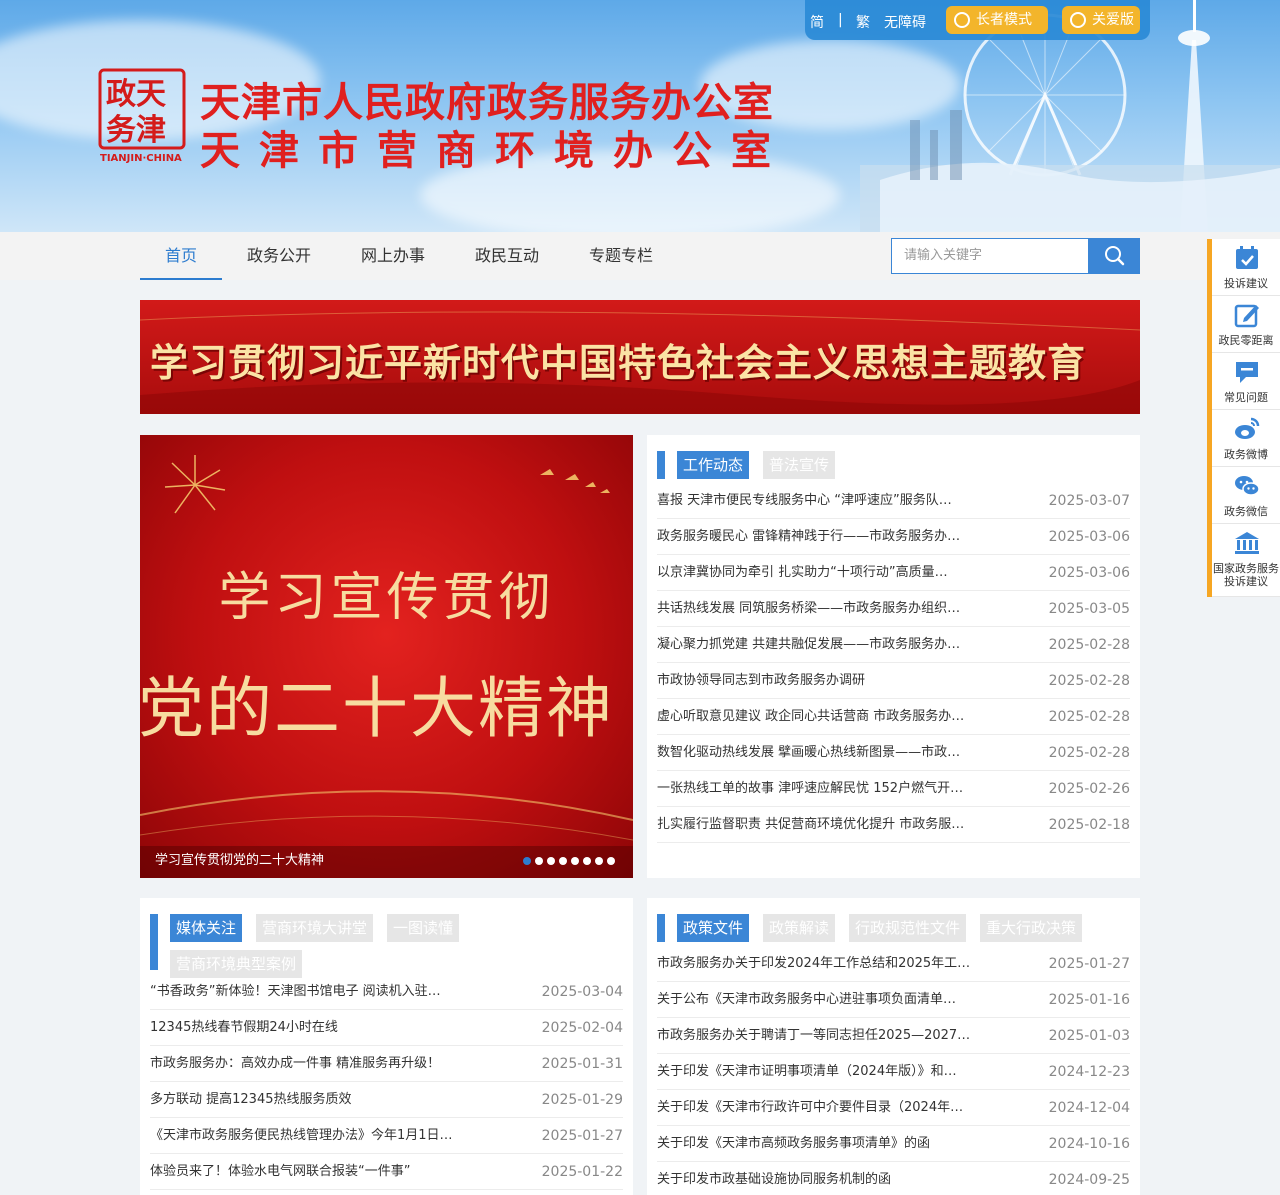 The height and width of the screenshot is (1195, 1280). I want to click on news-row: 以京津冀协同为牵引 扎实助力“十项行动”高质量… 2025-03-06, so click(893, 573).